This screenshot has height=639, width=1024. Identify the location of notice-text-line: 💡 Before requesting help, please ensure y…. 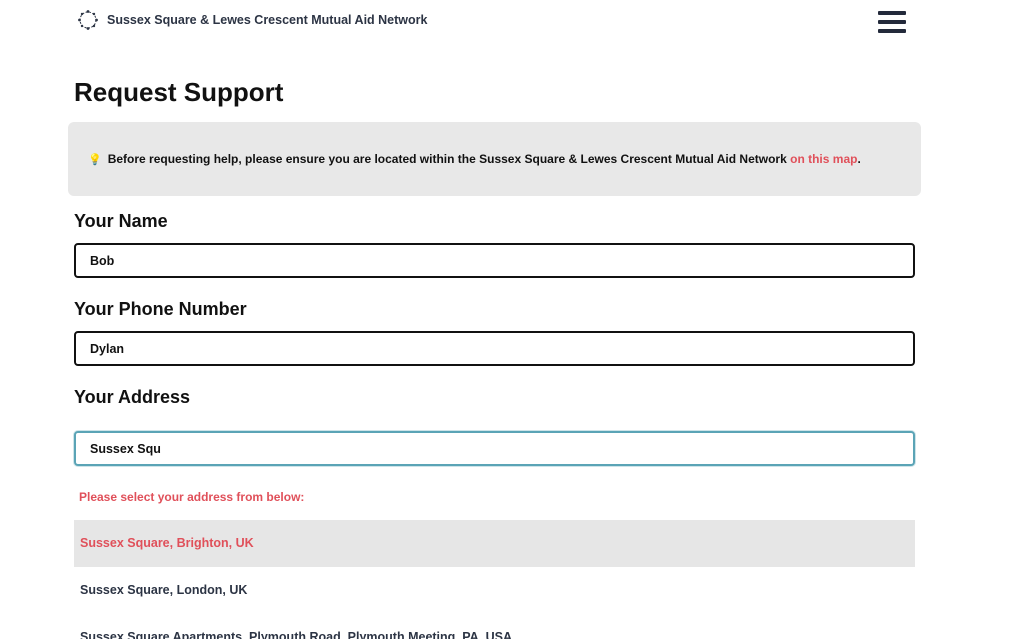
(474, 159).